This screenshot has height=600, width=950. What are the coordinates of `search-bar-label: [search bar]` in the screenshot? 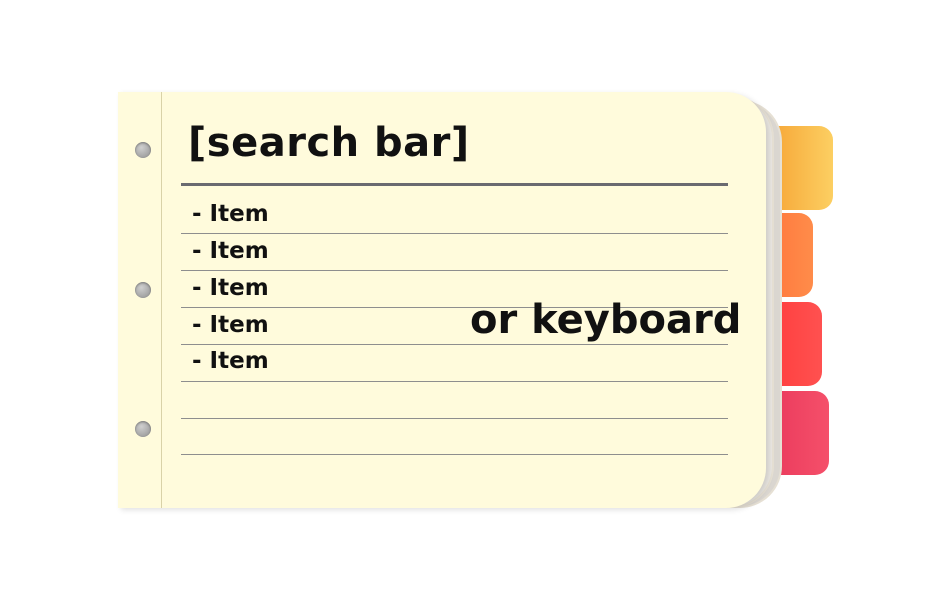 It's located at (329, 143).